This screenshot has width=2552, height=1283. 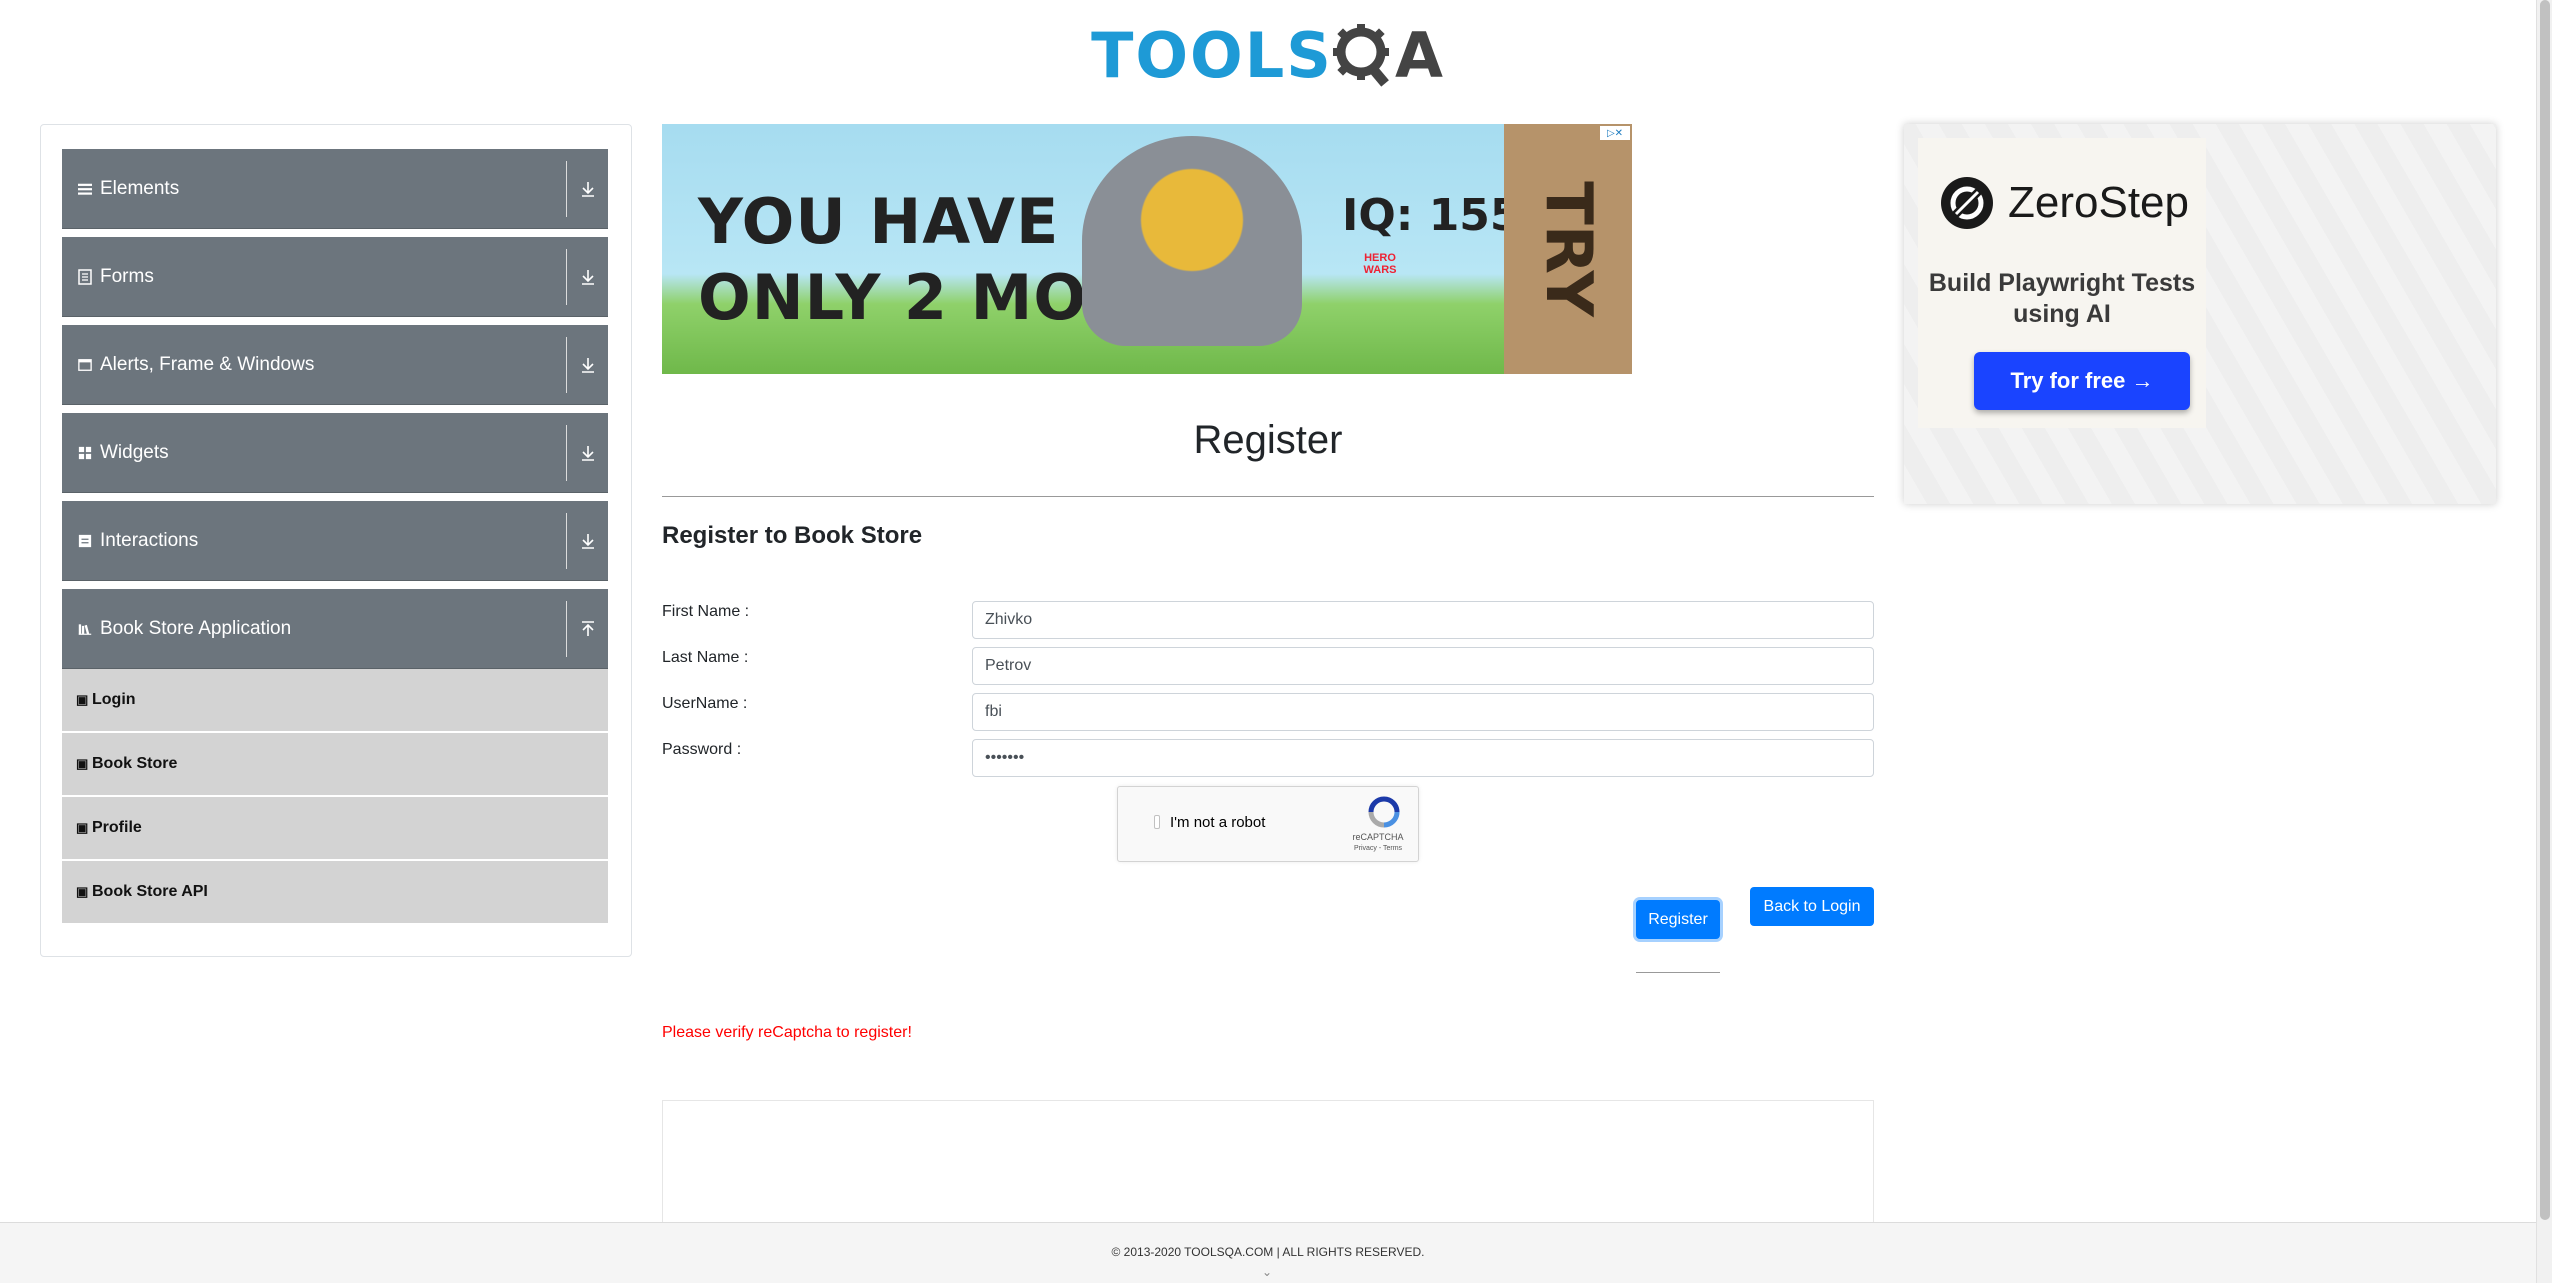 I want to click on password-input, so click(x=1423, y=758).